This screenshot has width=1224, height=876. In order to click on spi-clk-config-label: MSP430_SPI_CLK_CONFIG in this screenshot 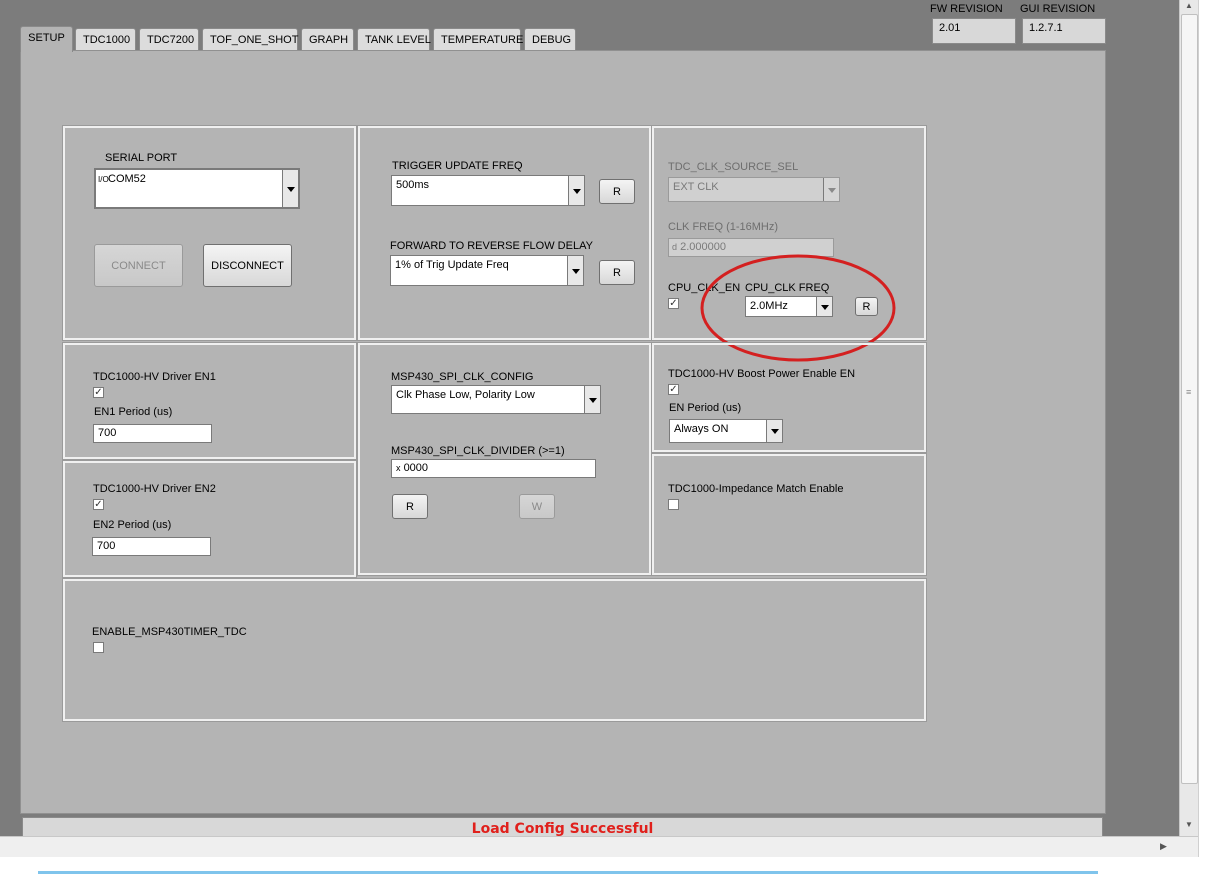, I will do `click(462, 377)`.